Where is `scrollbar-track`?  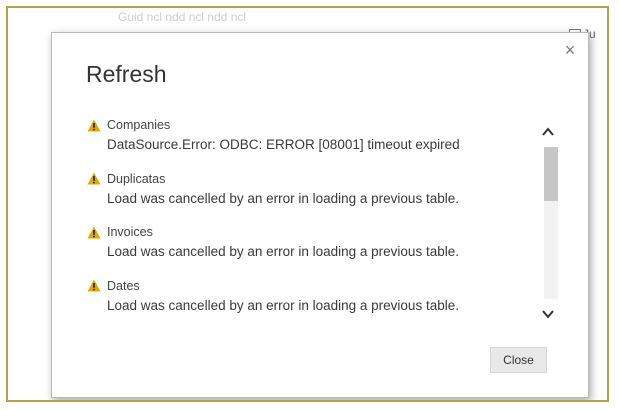
scrollbar-track is located at coordinates (551, 223).